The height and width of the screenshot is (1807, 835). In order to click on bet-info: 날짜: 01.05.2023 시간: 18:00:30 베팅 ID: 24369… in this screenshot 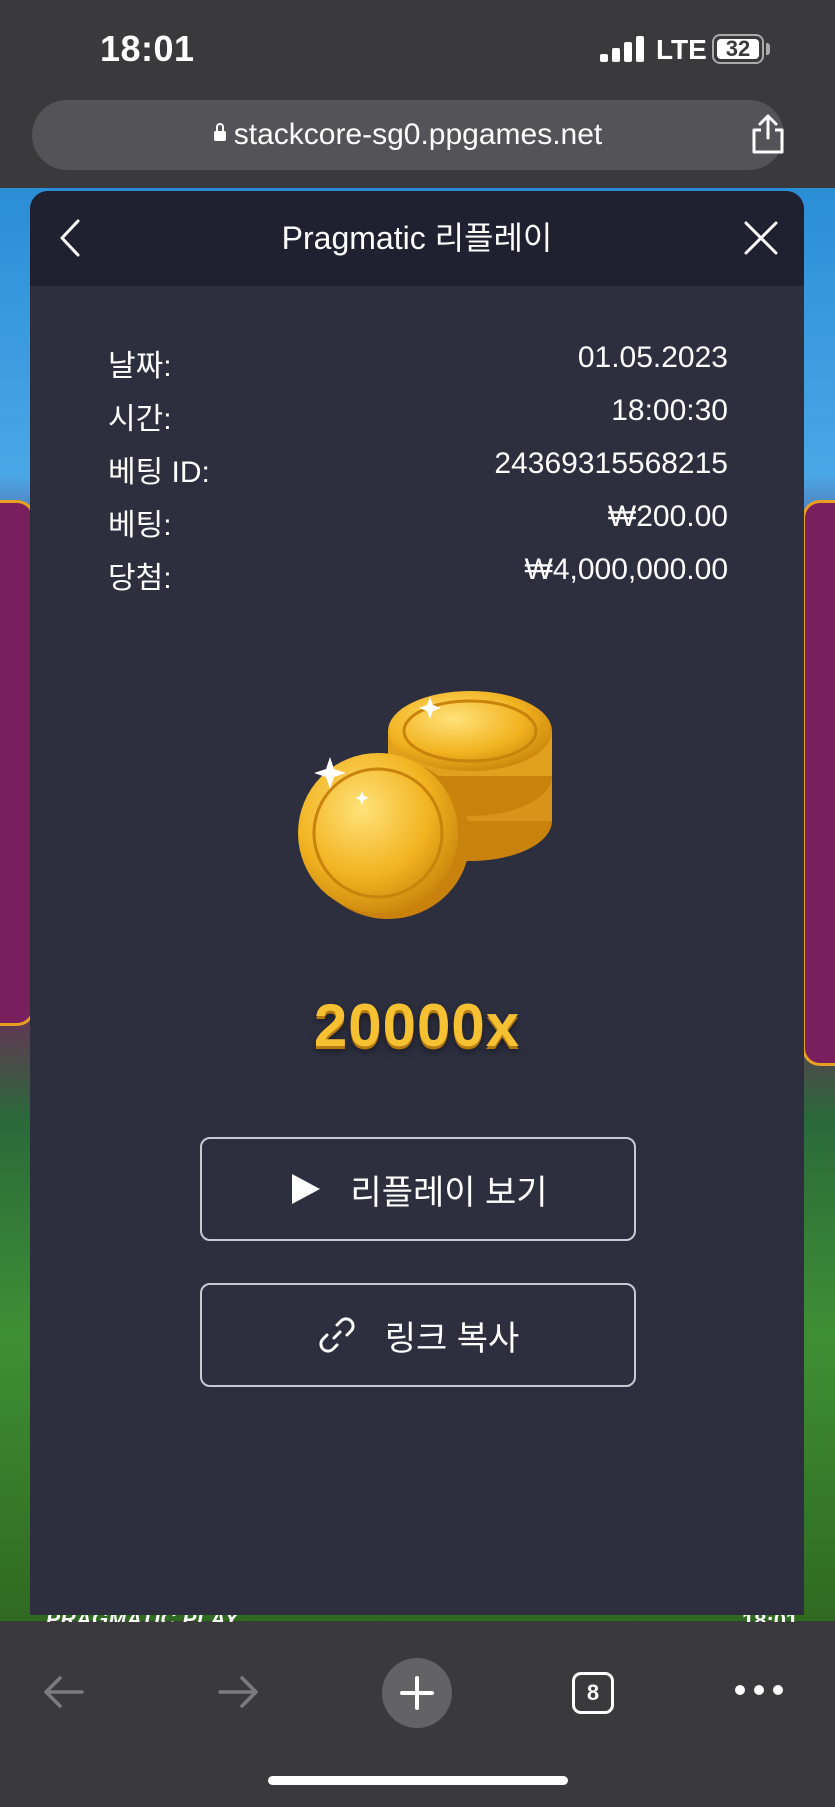, I will do `click(418, 473)`.